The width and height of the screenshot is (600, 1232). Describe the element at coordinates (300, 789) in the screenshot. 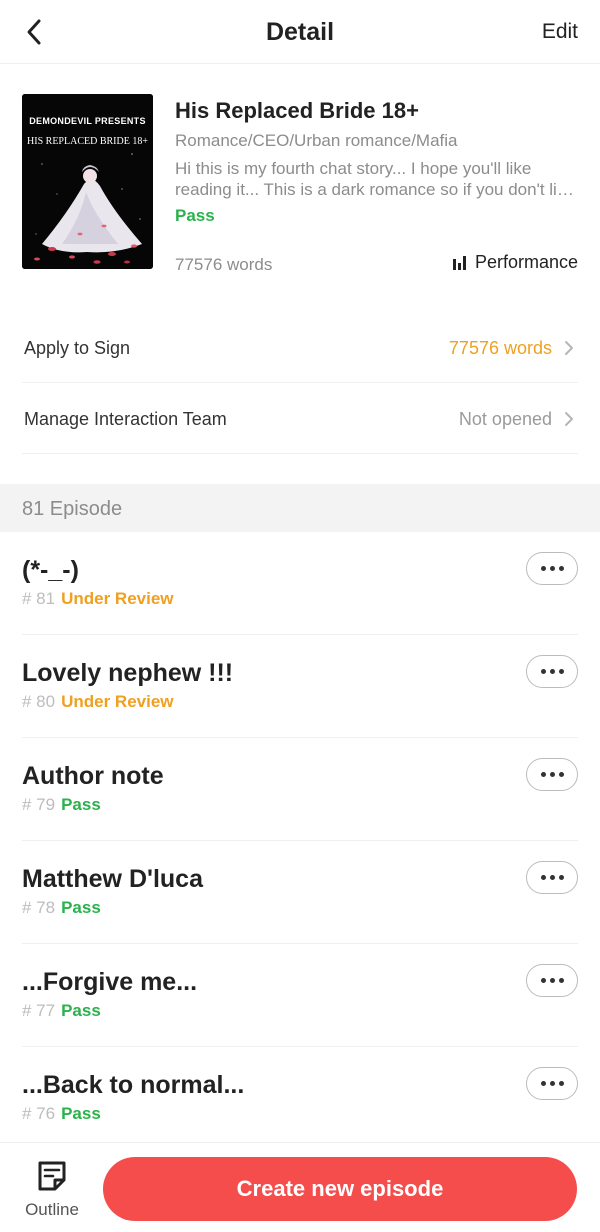

I see `list-item: Author note # 79 Pass` at that location.